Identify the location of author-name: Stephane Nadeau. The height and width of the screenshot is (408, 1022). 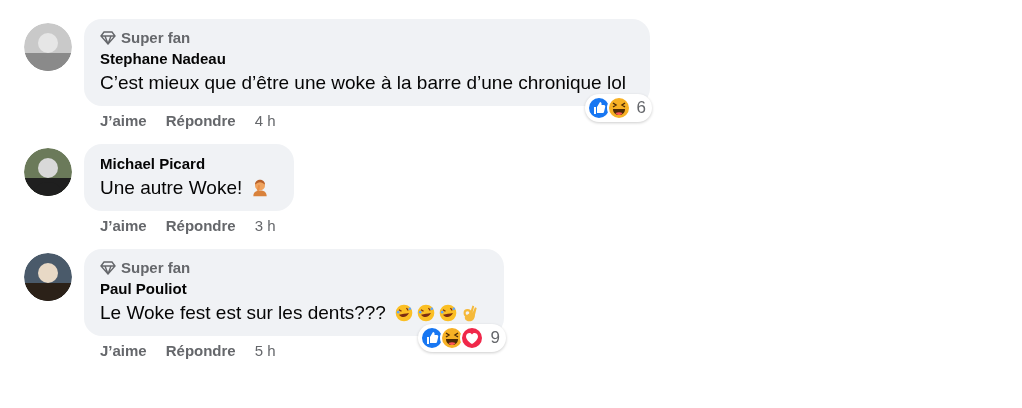
(363, 59).